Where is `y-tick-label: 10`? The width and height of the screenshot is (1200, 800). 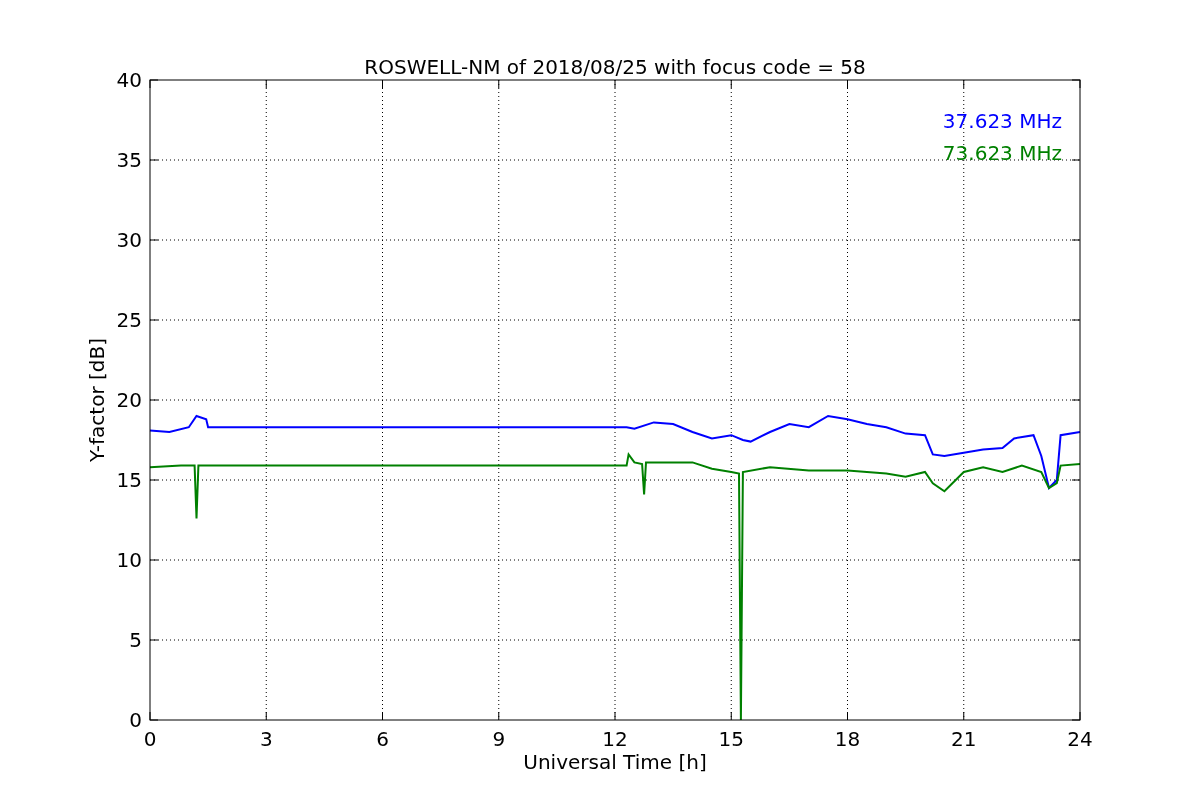
y-tick-label: 10 is located at coordinates (129, 560).